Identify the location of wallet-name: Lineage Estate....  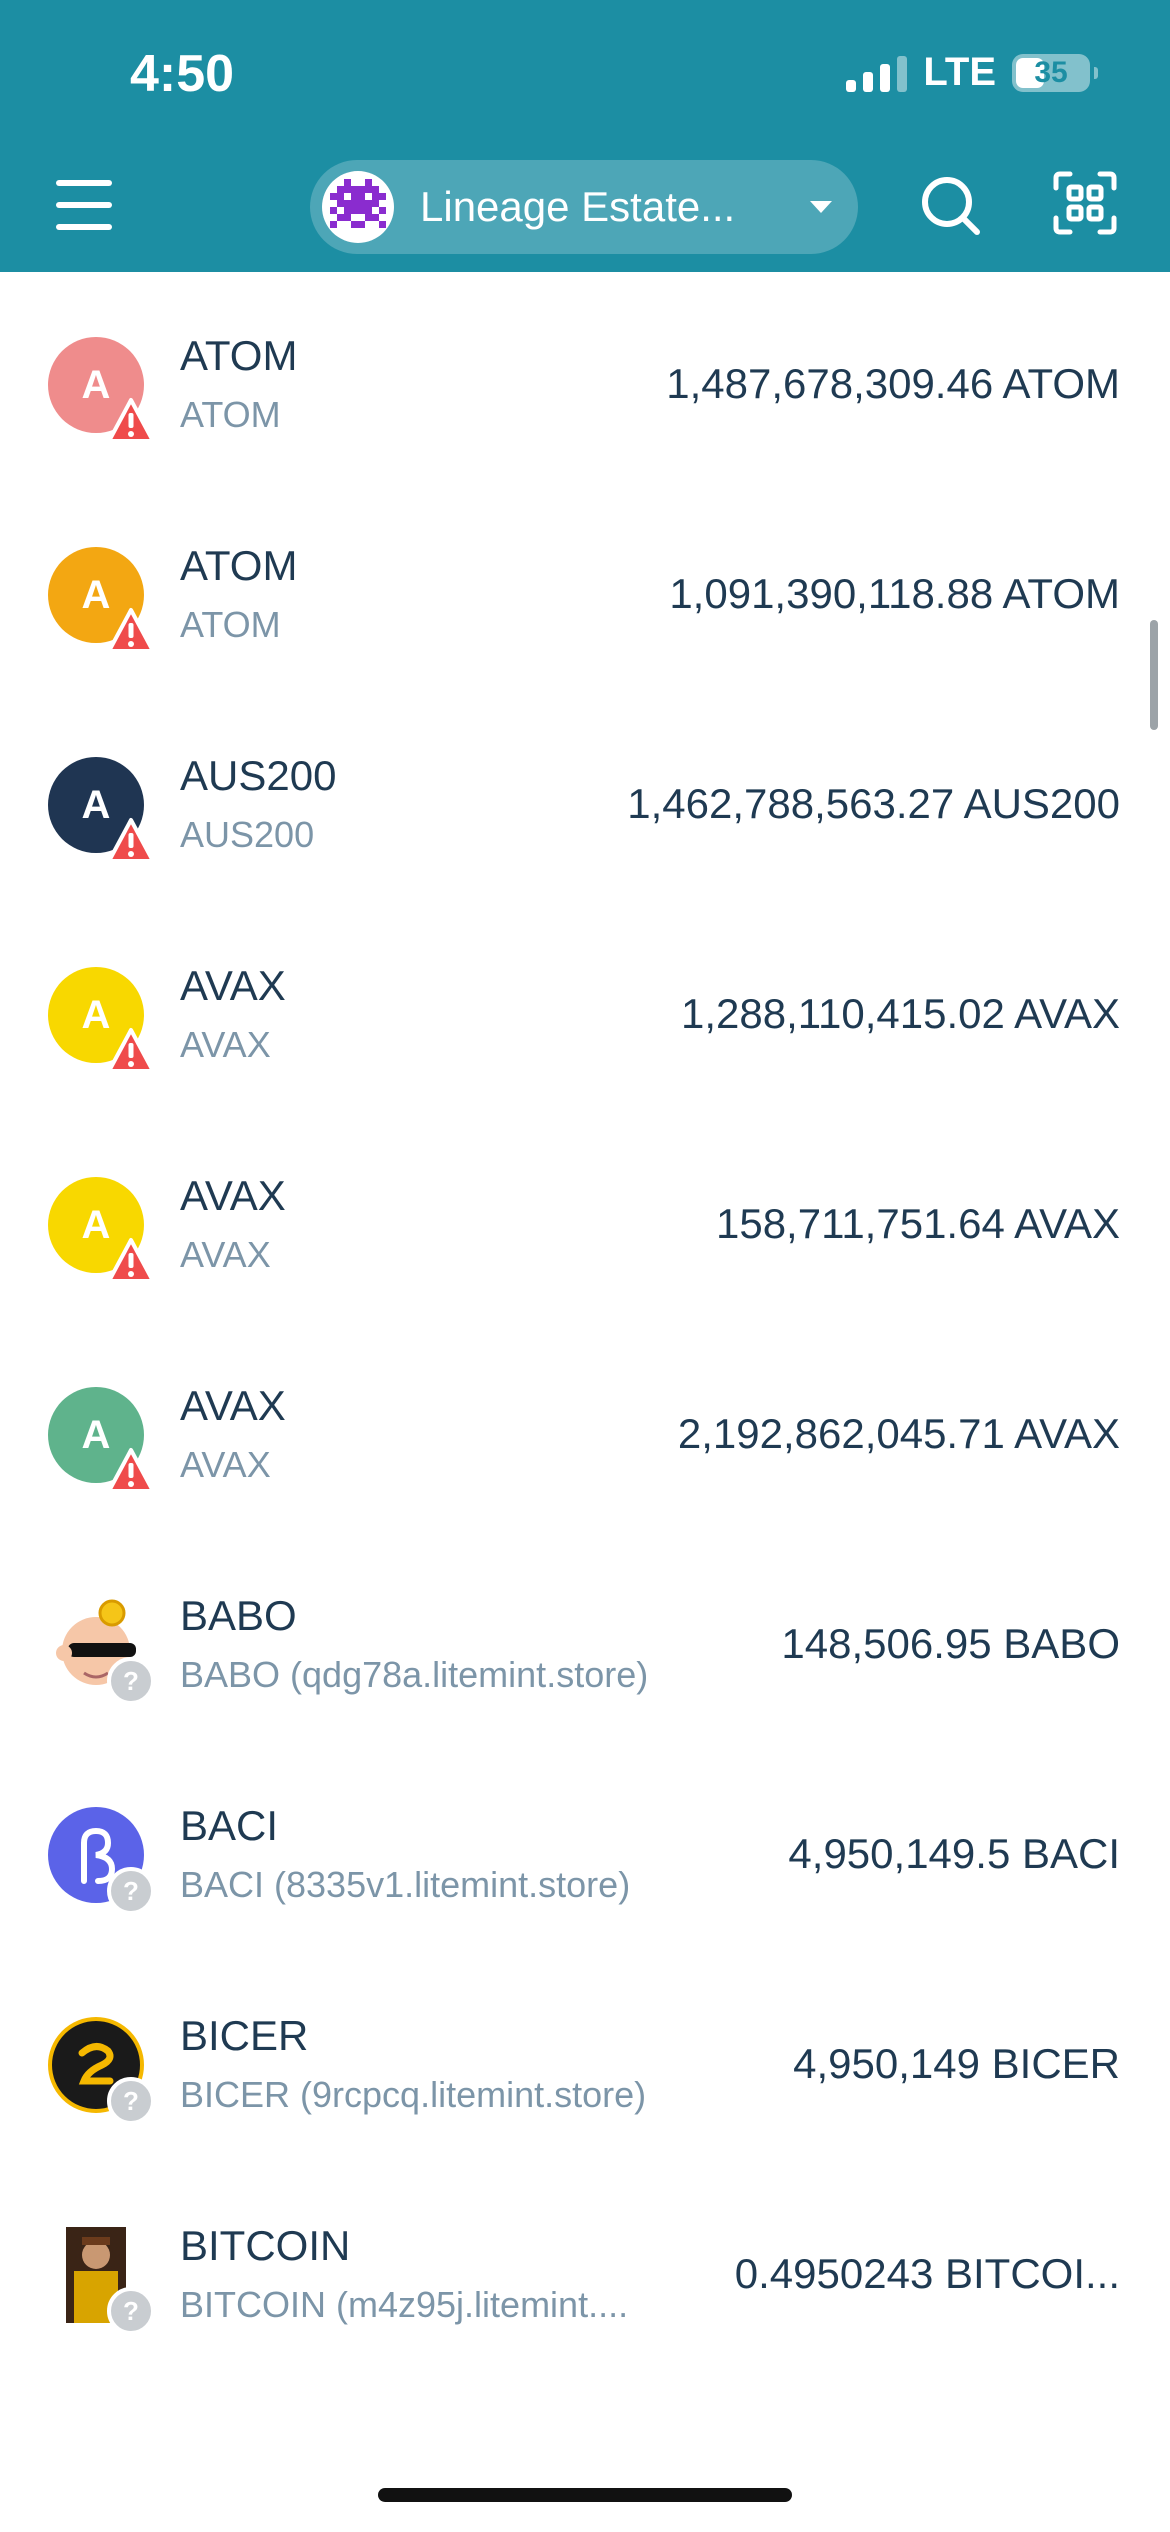
(578, 206).